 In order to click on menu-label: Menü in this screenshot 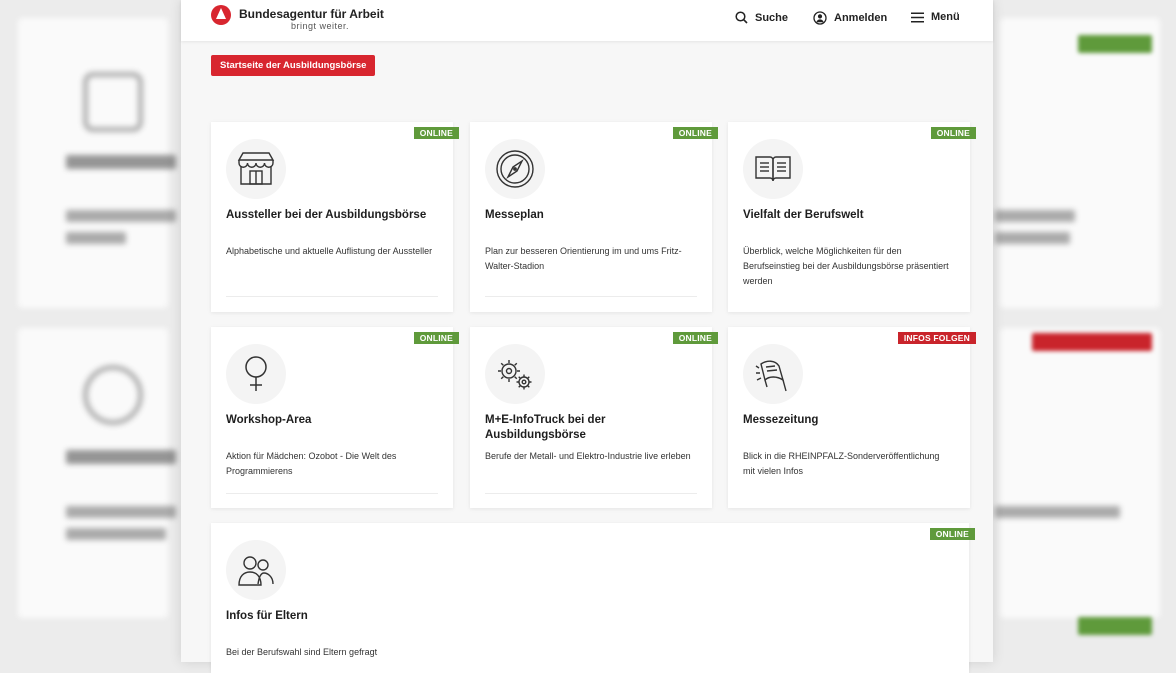, I will do `click(945, 17)`.